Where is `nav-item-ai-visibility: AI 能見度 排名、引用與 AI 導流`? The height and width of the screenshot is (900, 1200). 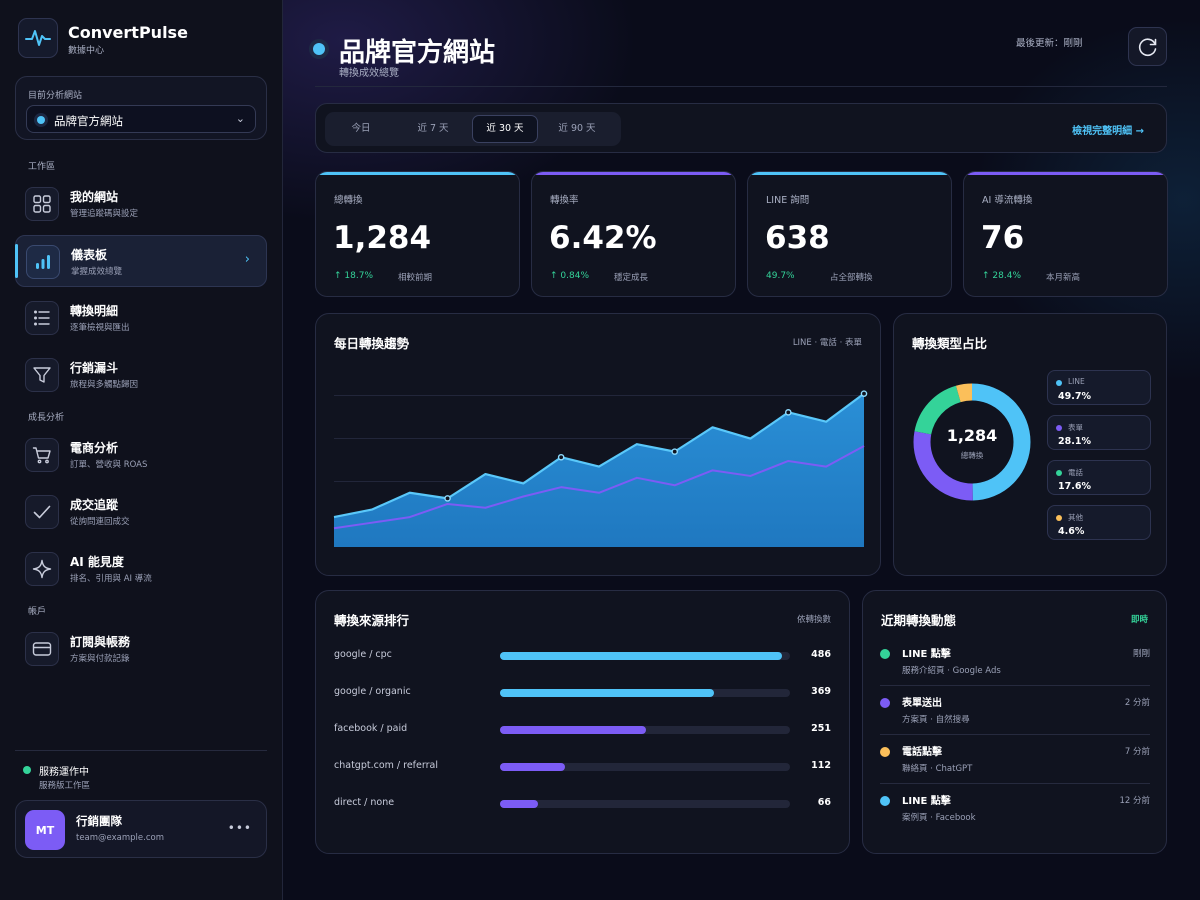 nav-item-ai-visibility: AI 能見度 排名、引用與 AI 導流 is located at coordinates (141, 569).